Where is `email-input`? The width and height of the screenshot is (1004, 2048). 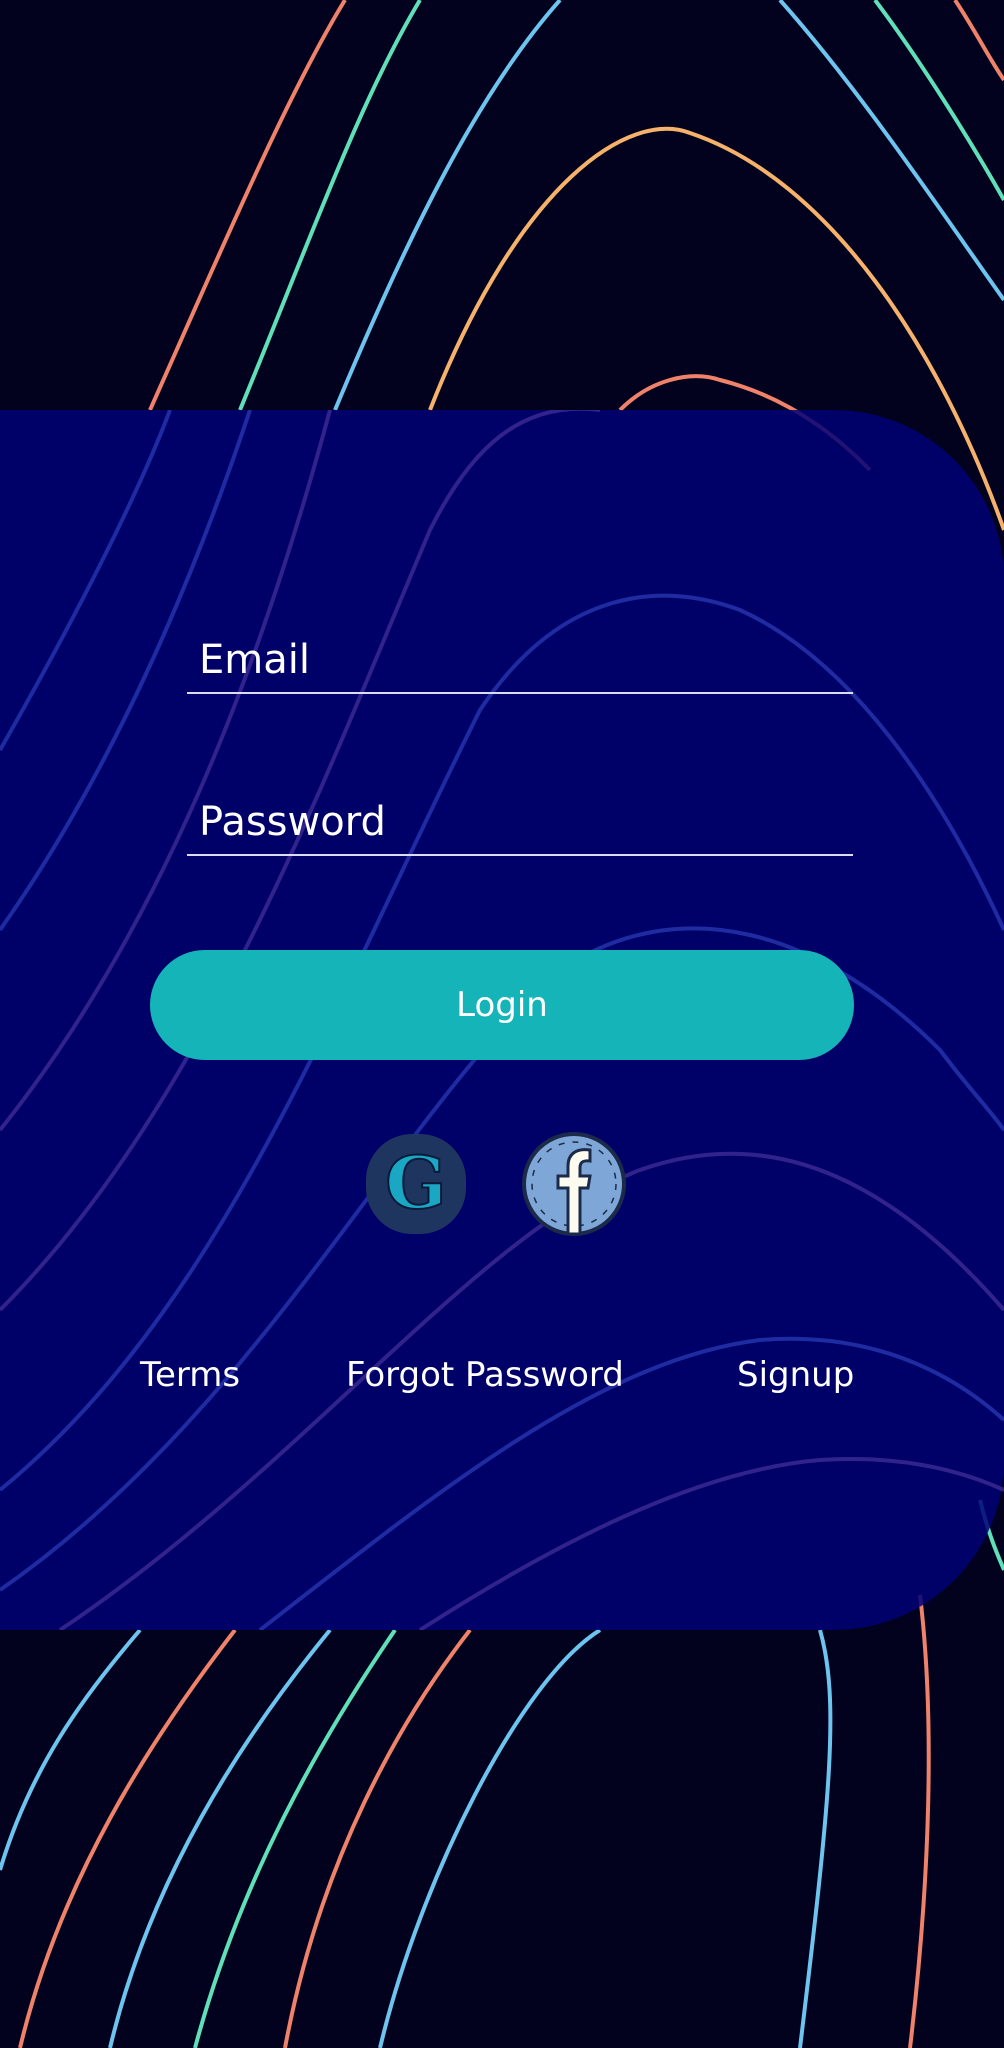 email-input is located at coordinates (520, 660).